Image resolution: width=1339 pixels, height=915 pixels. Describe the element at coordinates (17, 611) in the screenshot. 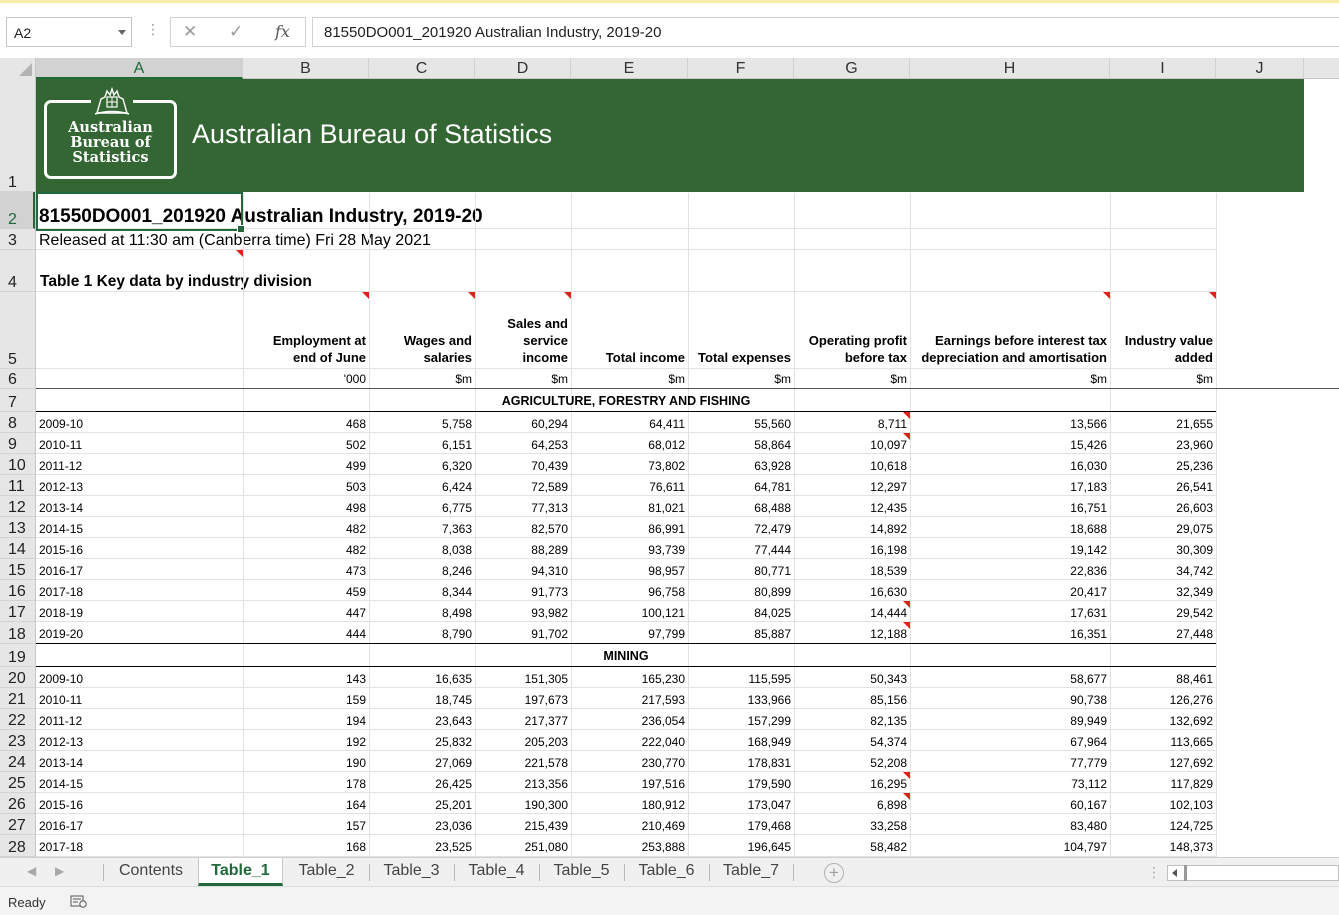

I see `row-header-17: 17` at that location.